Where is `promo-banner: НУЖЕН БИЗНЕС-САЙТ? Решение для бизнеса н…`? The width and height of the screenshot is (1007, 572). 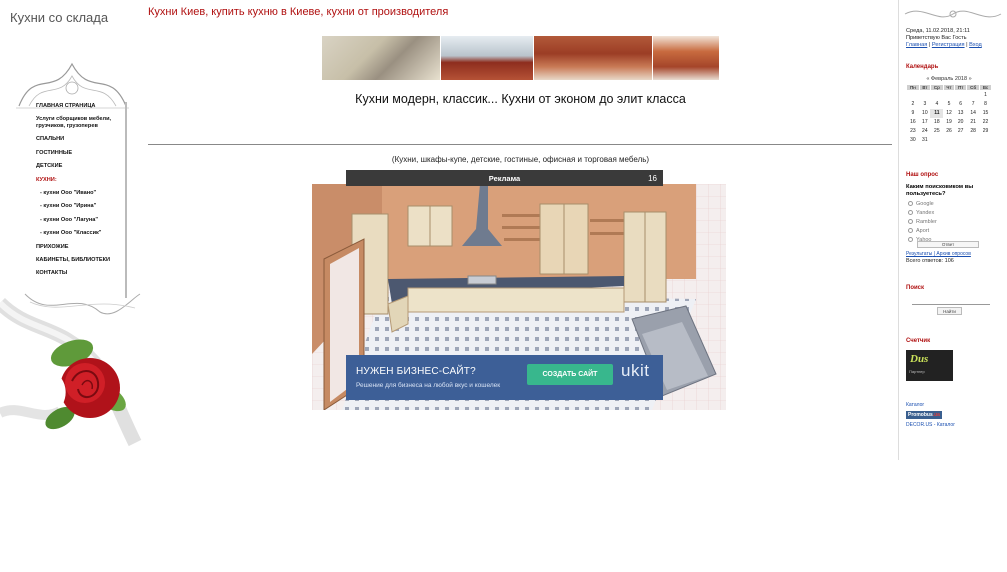 promo-banner: НУЖЕН БИЗНЕС-САЙТ? Решение для бизнеса н… is located at coordinates (504, 377).